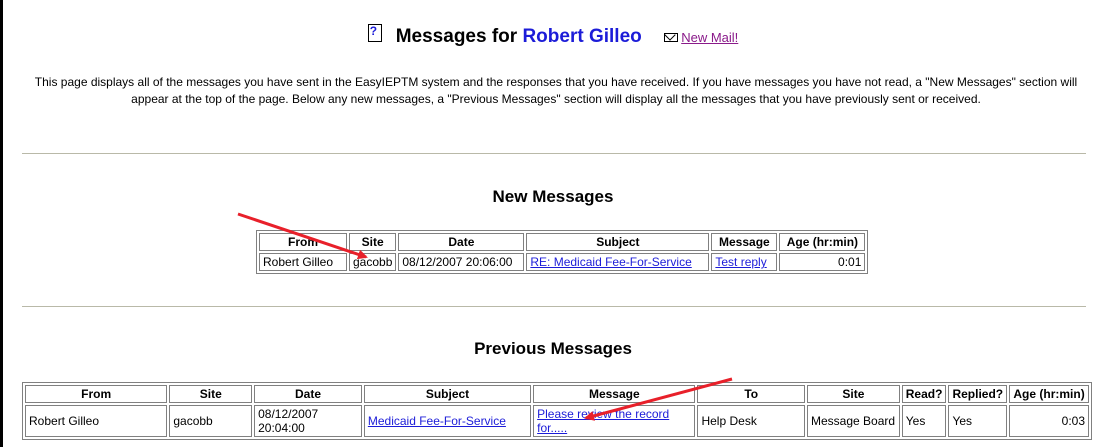 This screenshot has height=447, width=1106. What do you see at coordinates (553, 196) in the screenshot?
I see `new-messages-title: New Messages` at bounding box center [553, 196].